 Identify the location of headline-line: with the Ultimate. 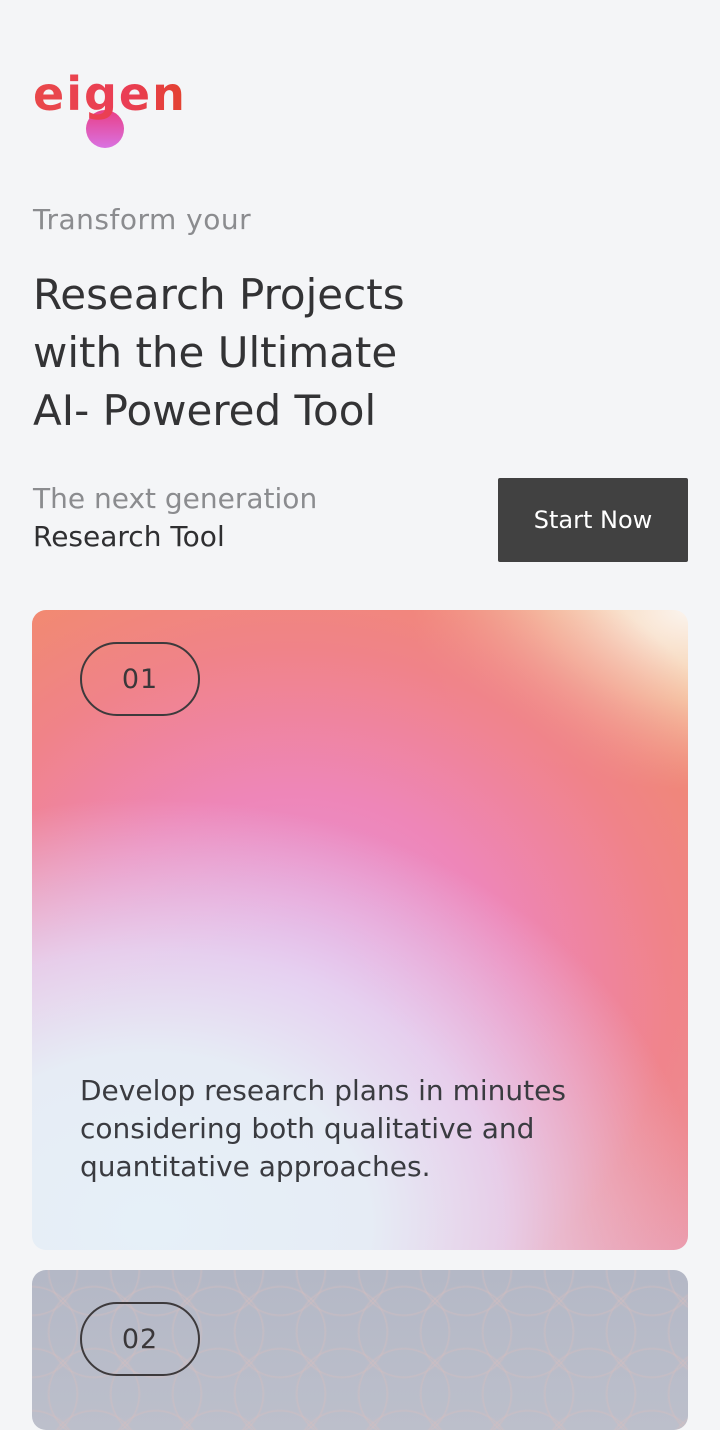
(215, 352).